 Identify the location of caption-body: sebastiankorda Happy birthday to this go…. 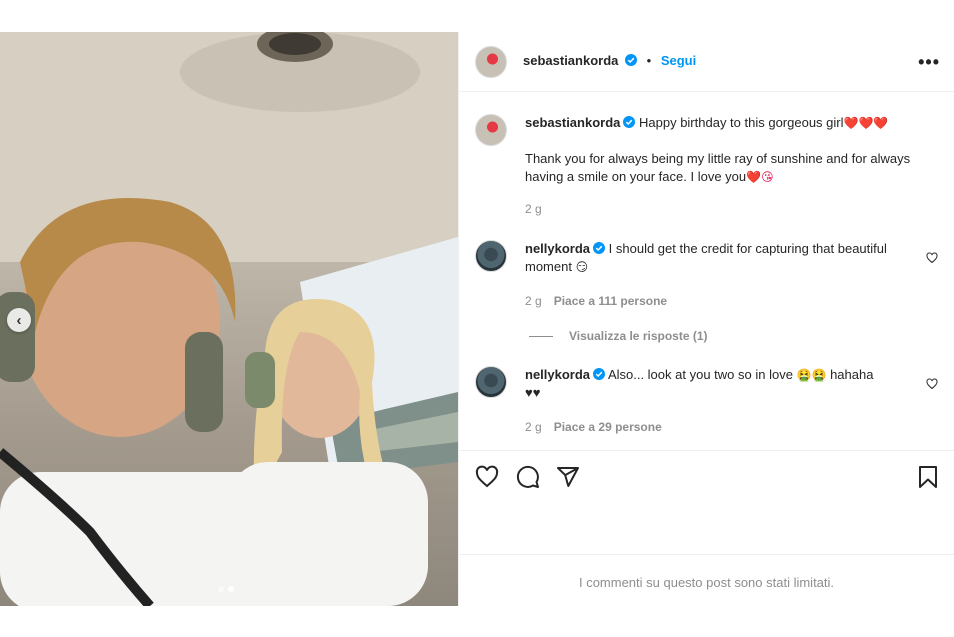
(720, 150).